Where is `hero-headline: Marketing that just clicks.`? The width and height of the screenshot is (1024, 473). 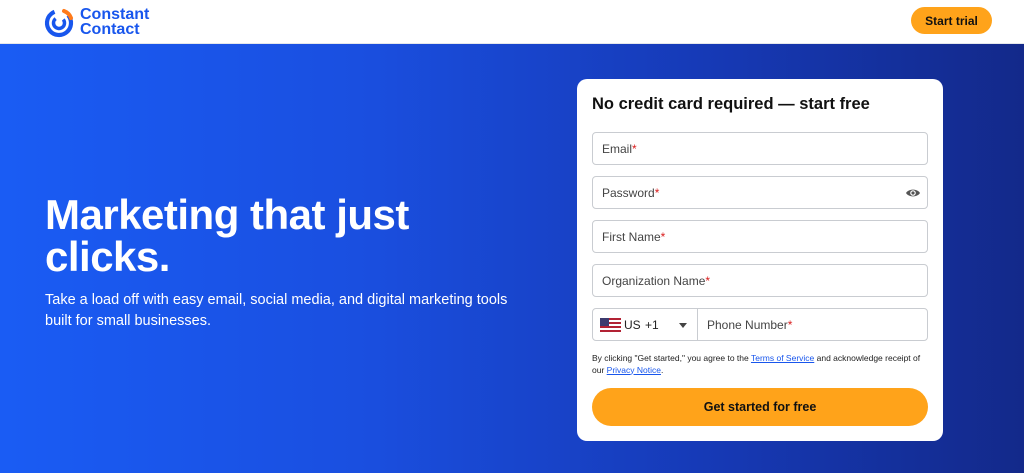
hero-headline: Marketing that just clicks. is located at coordinates (227, 235).